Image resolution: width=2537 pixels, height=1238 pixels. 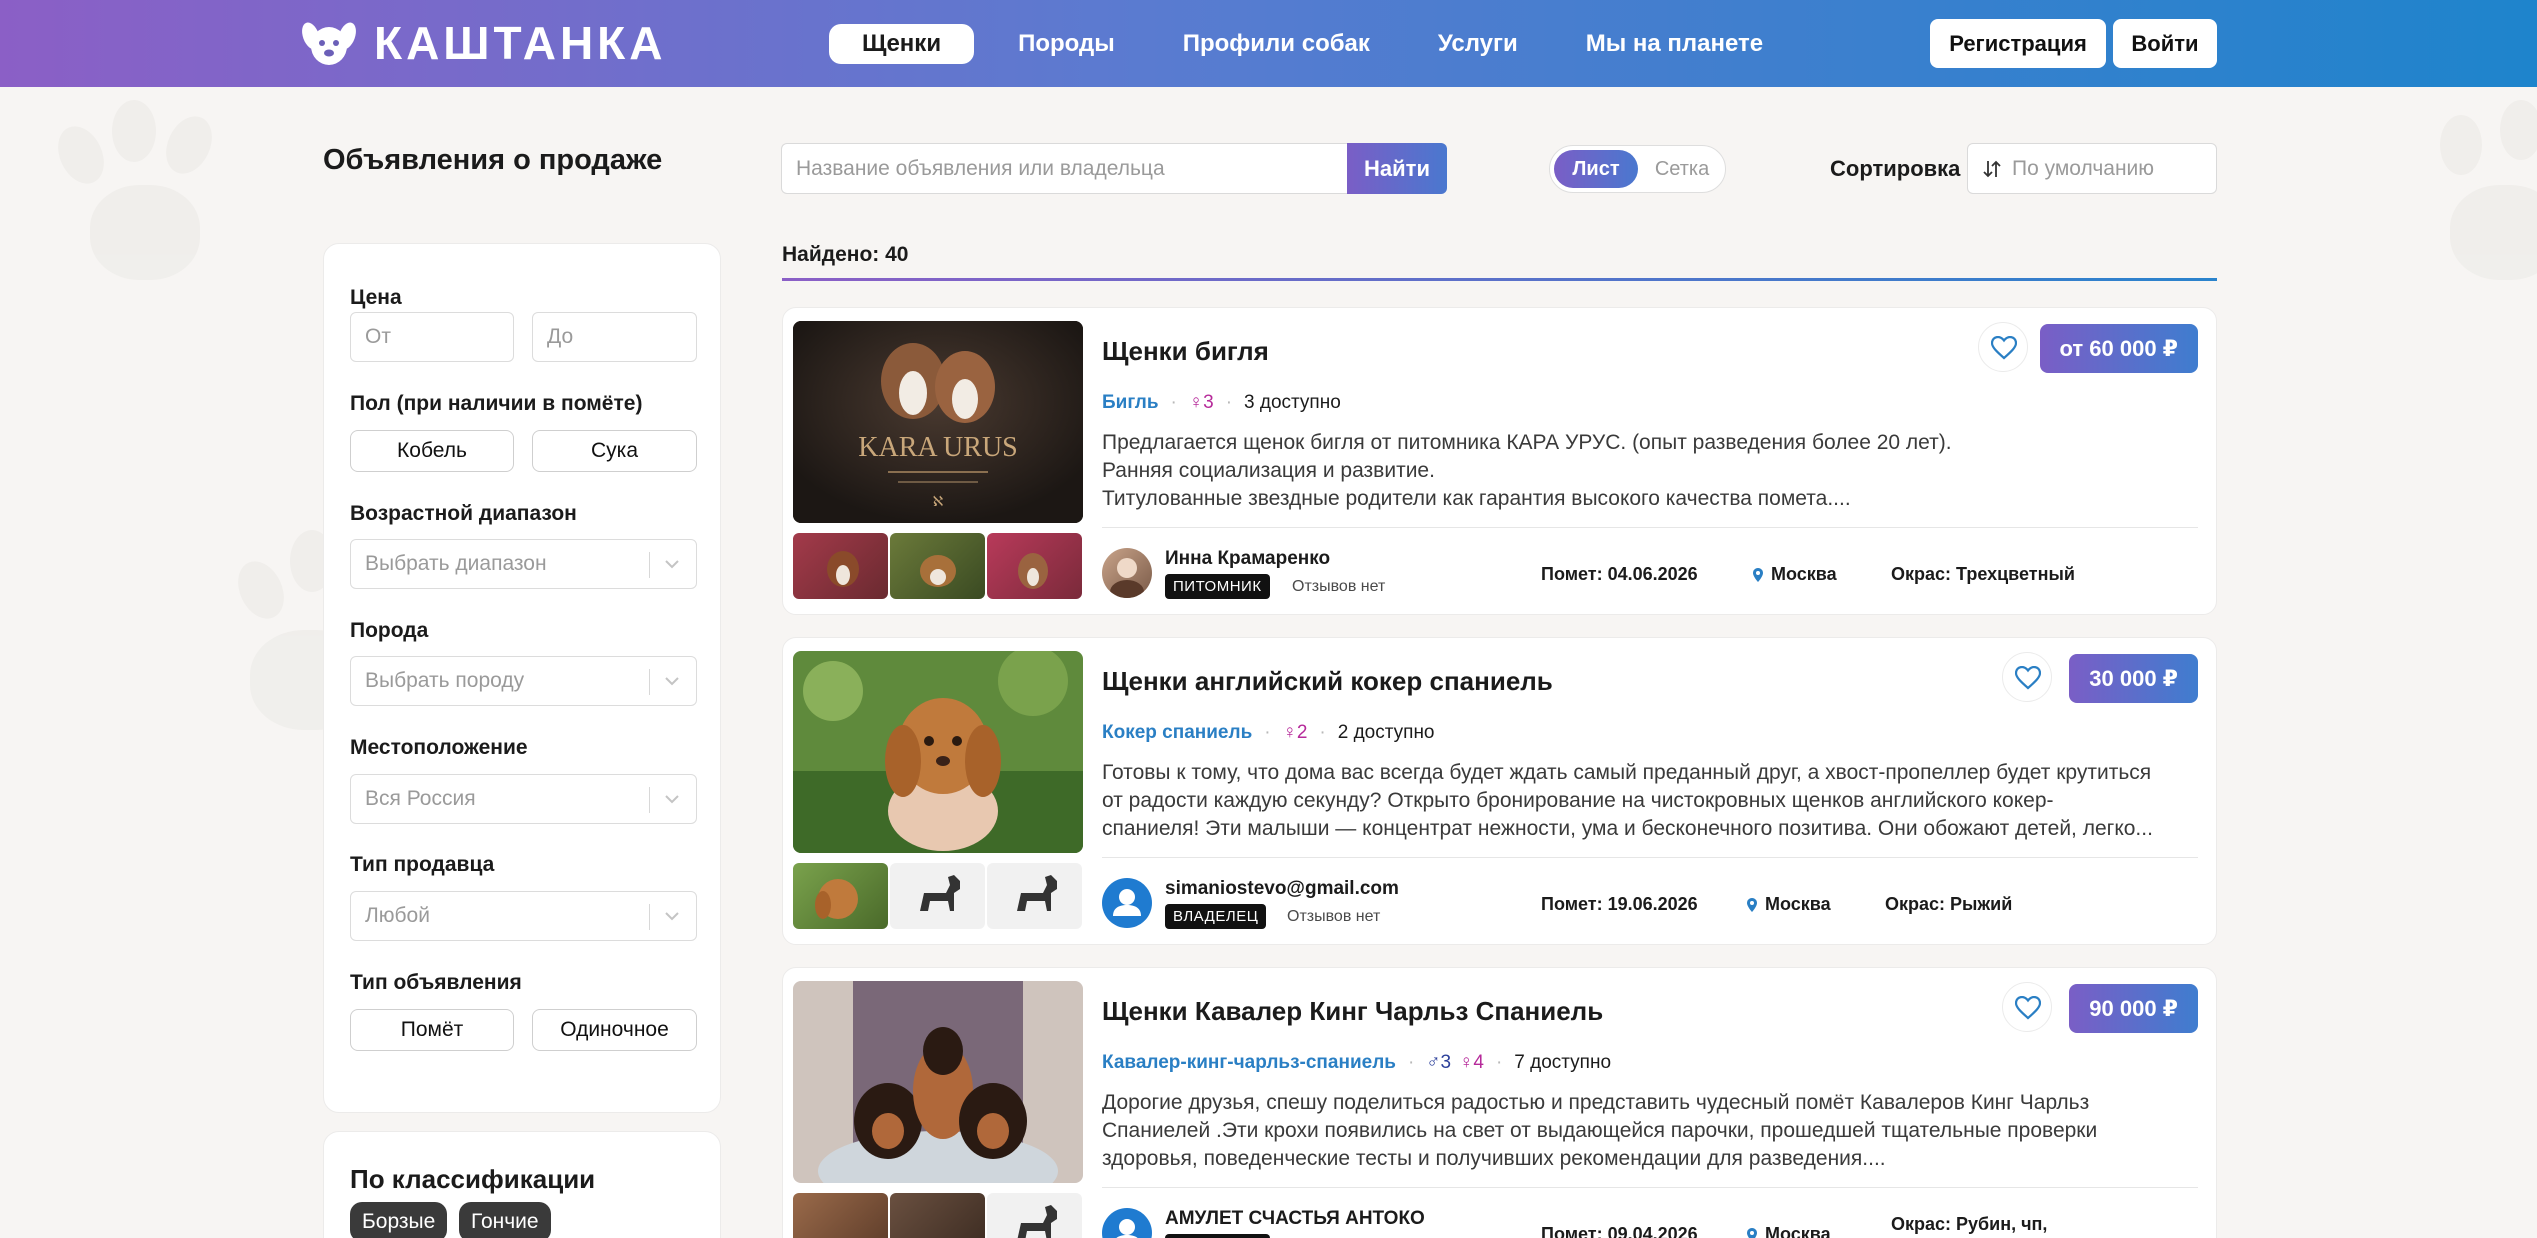 What do you see at coordinates (523, 916) in the screenshot?
I see `seller-type-select: Любой` at bounding box center [523, 916].